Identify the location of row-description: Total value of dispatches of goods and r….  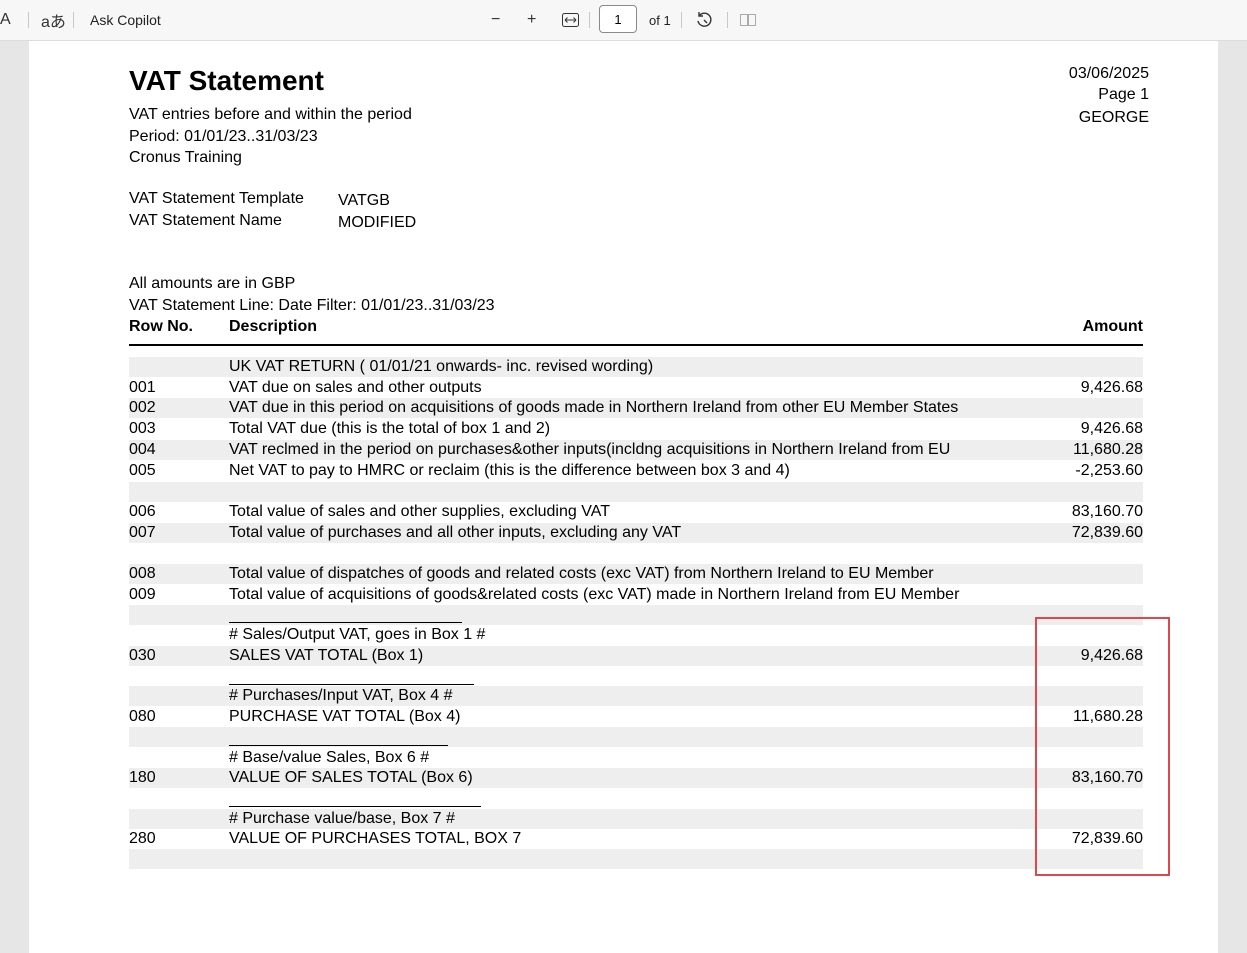
(581, 573).